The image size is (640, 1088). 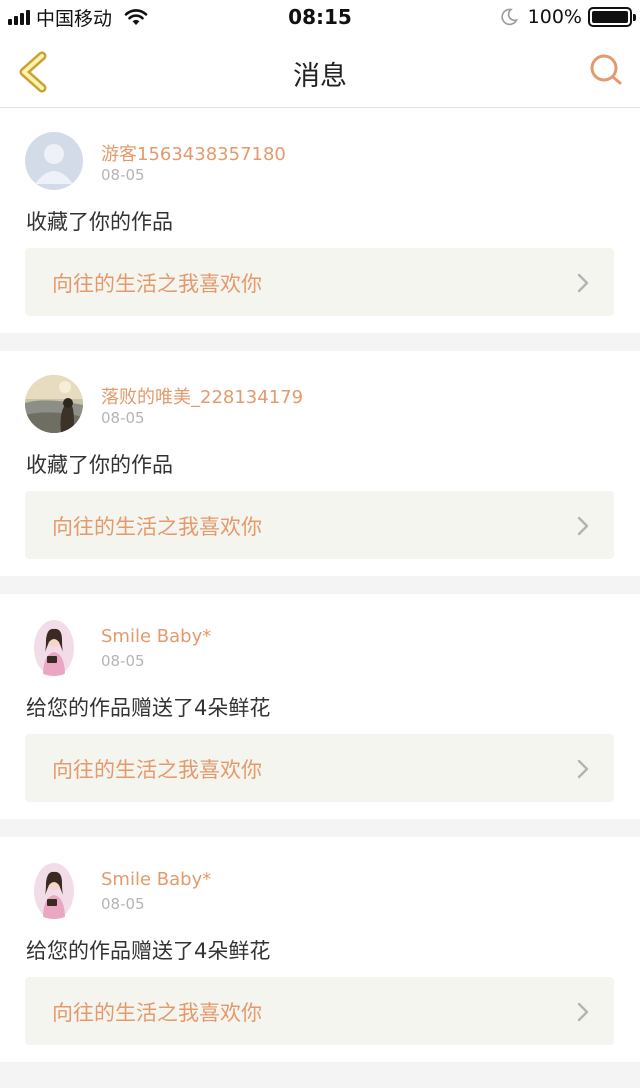 I want to click on battery-icon, so click(x=612, y=17).